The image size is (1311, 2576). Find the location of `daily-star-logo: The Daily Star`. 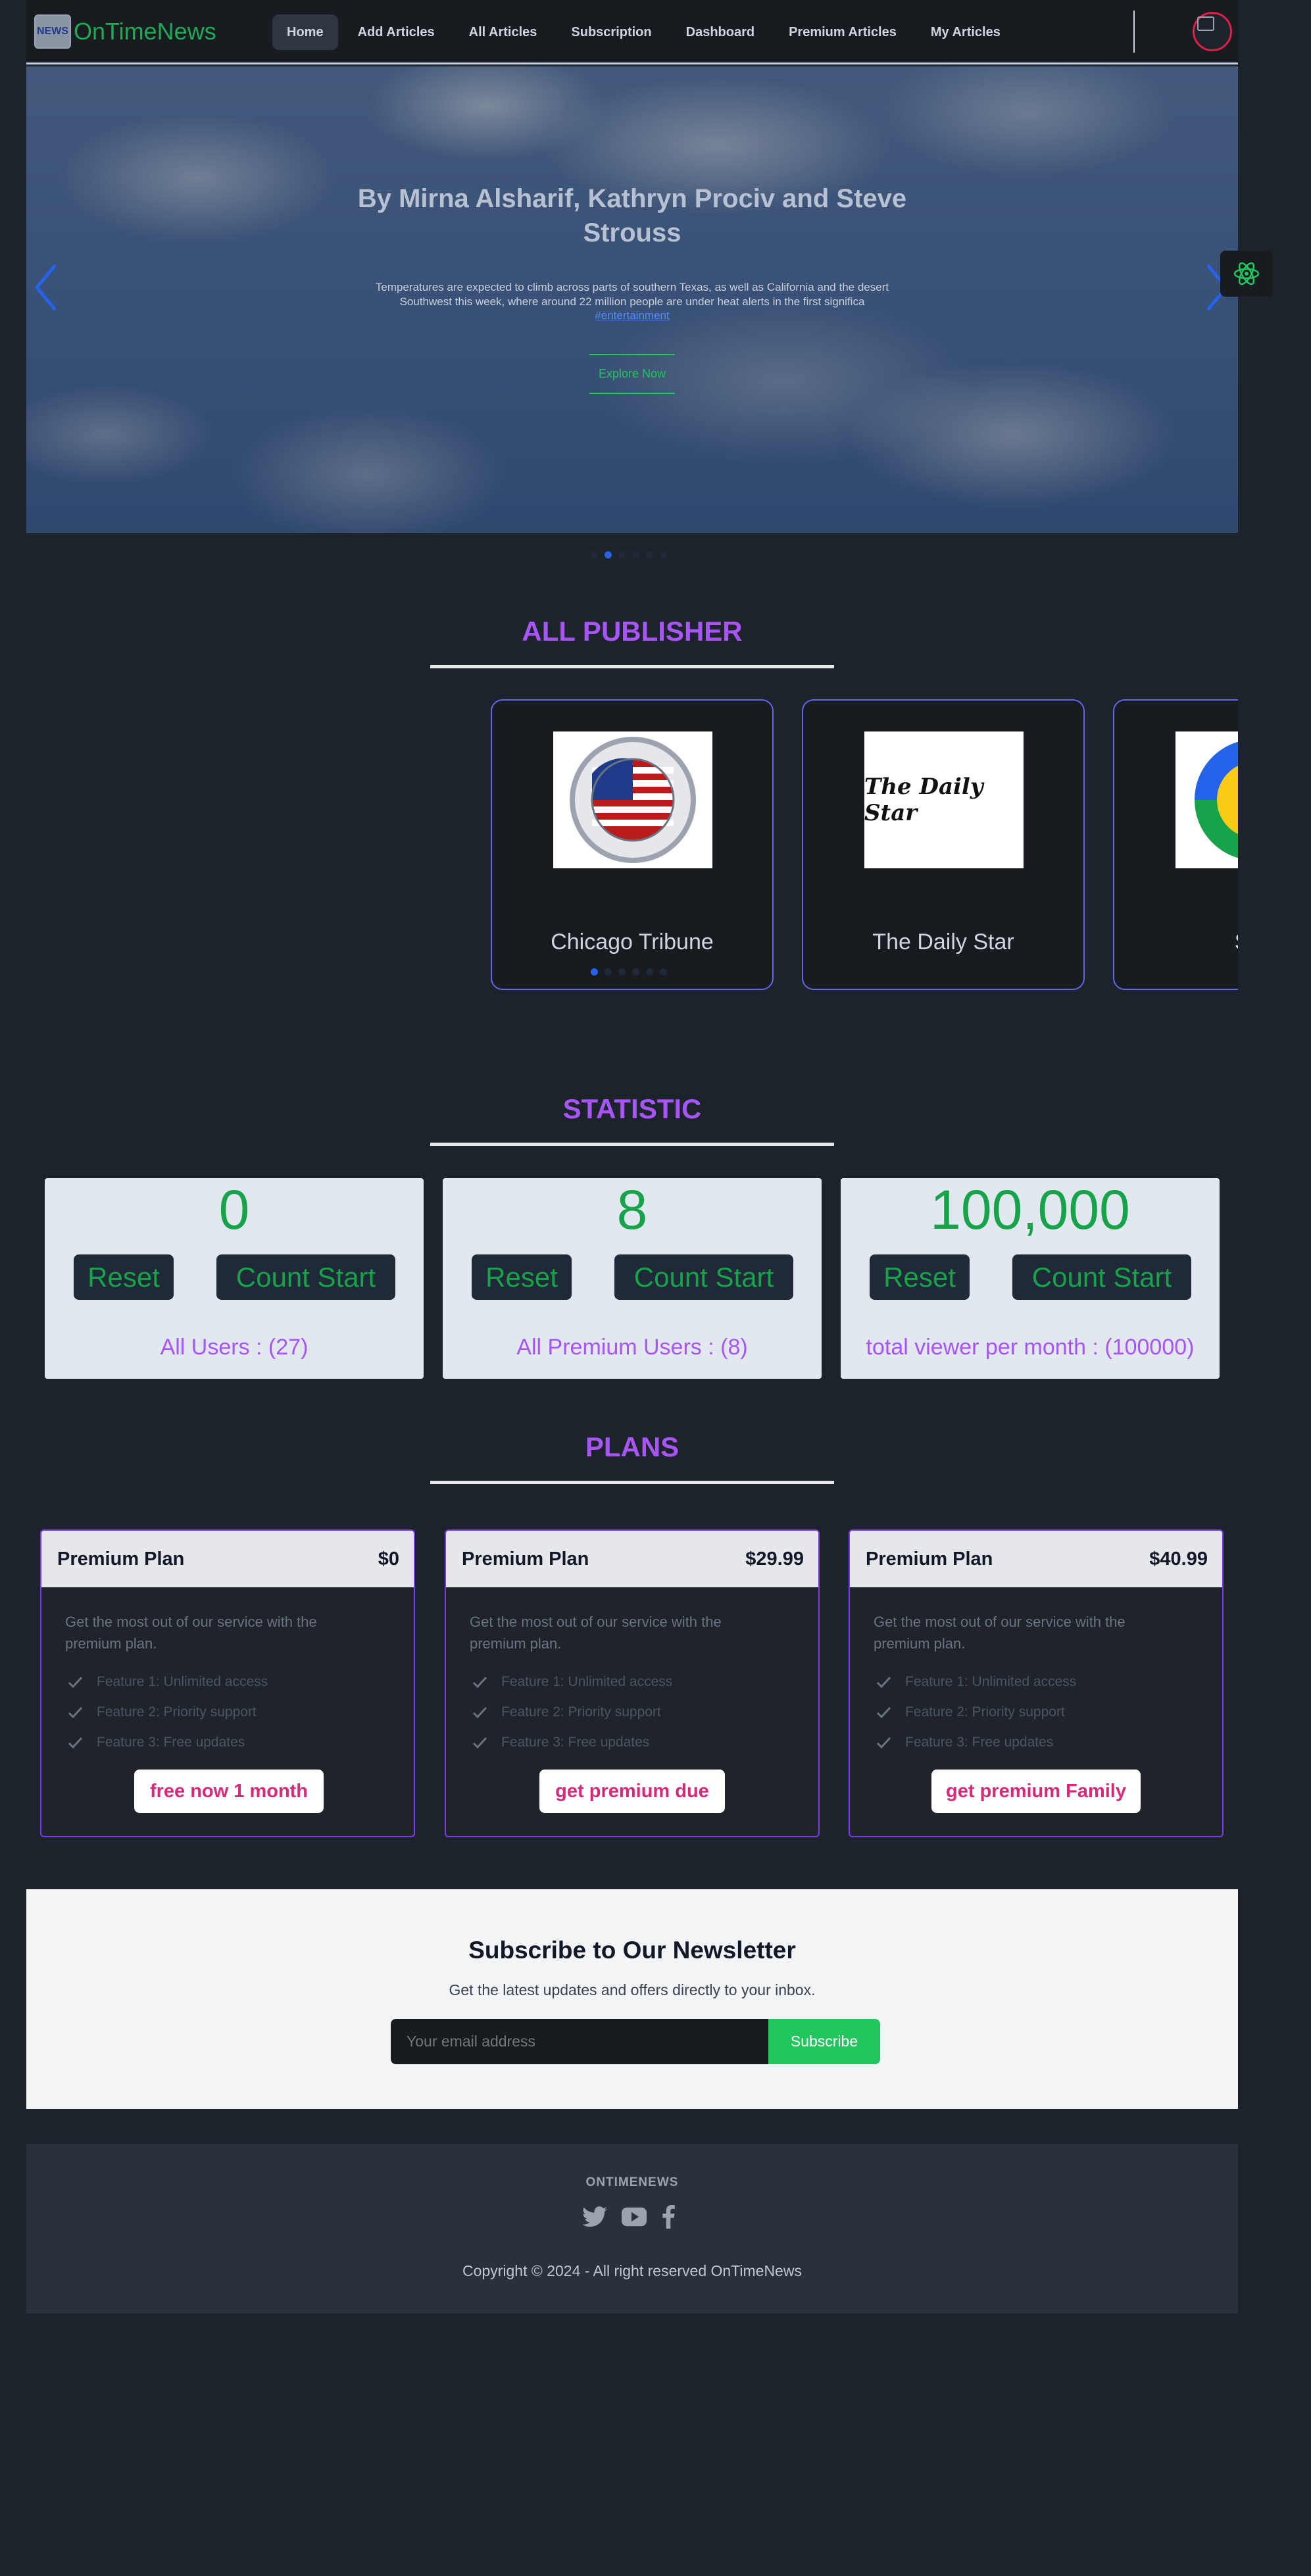

daily-star-logo: The Daily Star is located at coordinates (944, 799).